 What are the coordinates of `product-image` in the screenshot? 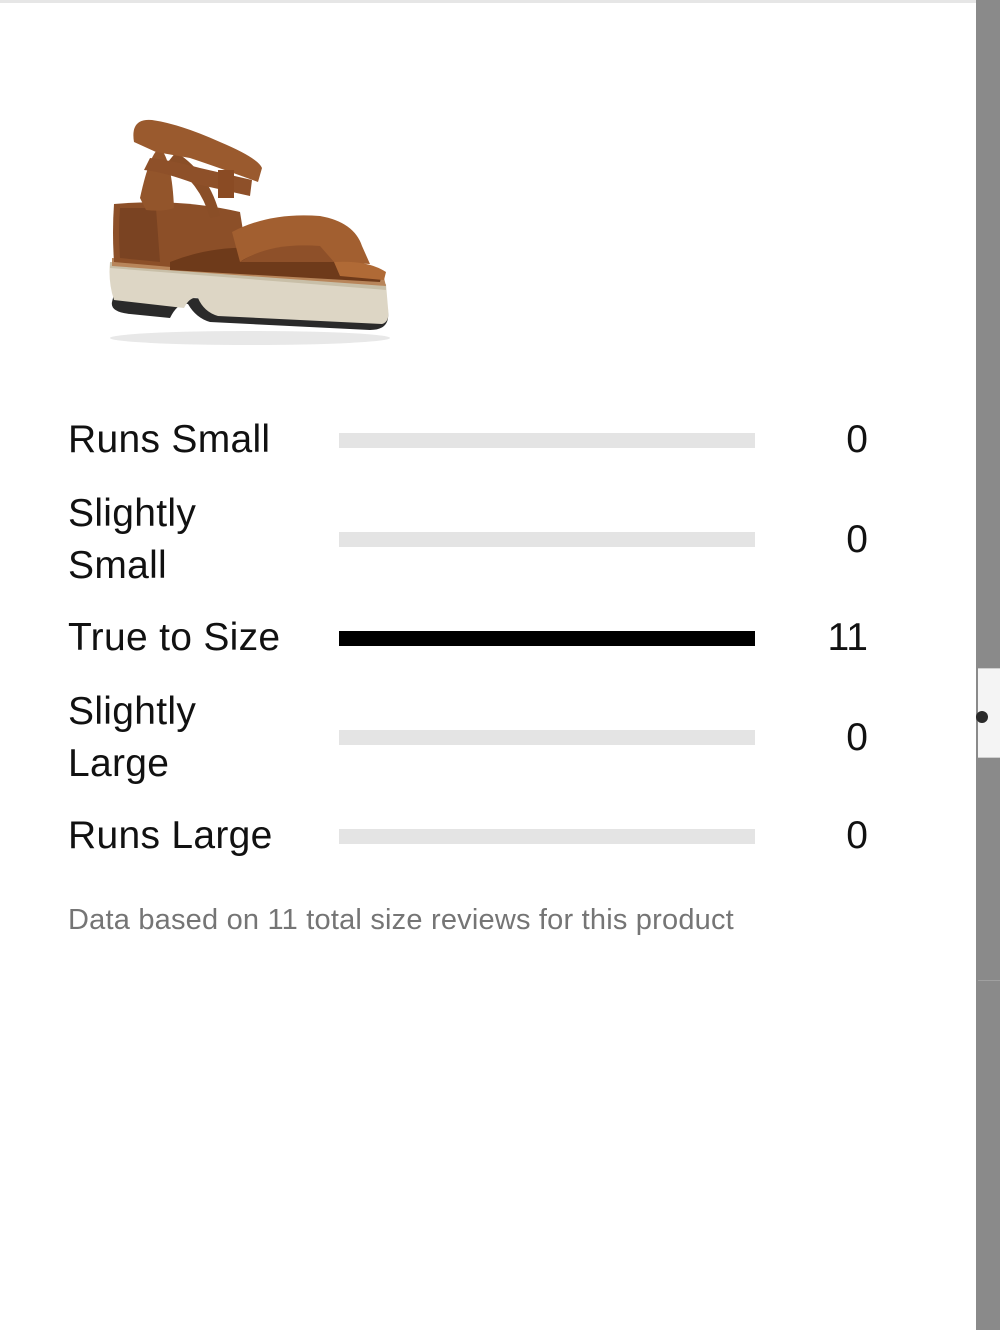 It's located at (249, 232).